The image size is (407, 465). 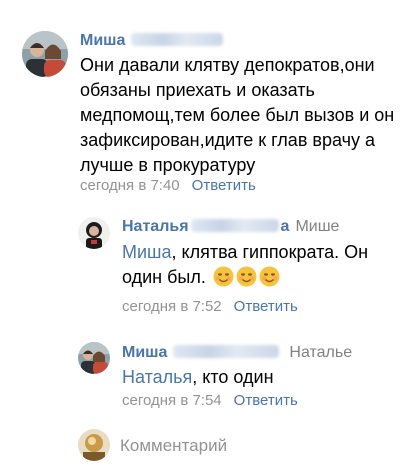 What do you see at coordinates (94, 445) in the screenshot?
I see `current-user-avatar` at bounding box center [94, 445].